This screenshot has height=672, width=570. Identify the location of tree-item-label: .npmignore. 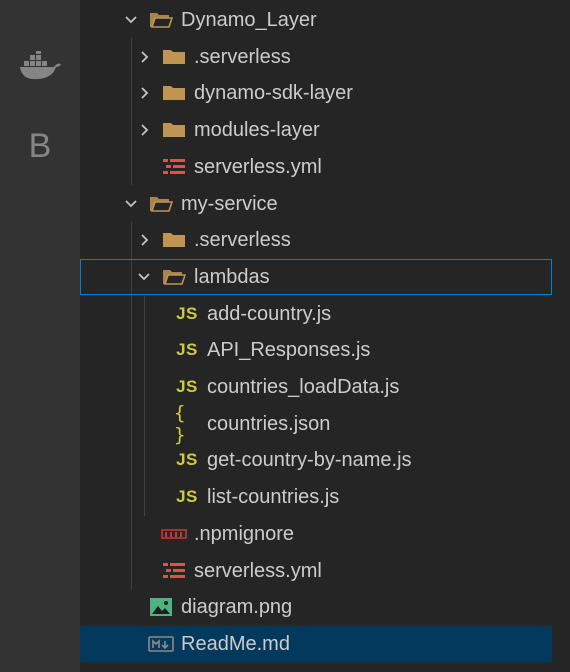
(244, 534).